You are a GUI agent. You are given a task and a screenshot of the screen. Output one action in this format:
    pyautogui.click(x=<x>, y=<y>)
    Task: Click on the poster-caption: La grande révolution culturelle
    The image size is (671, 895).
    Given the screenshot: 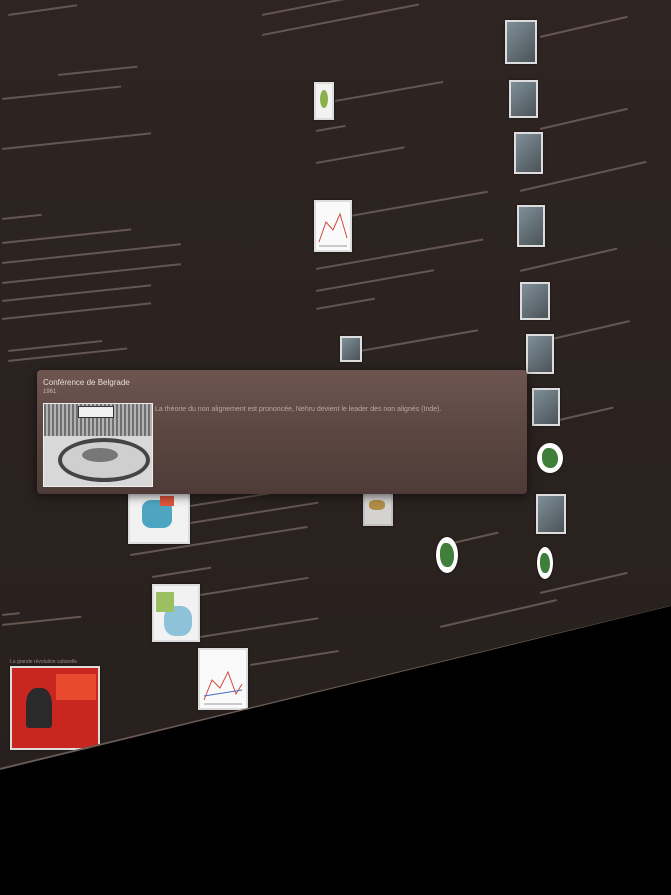 What is the action you would take?
    pyautogui.click(x=43, y=662)
    